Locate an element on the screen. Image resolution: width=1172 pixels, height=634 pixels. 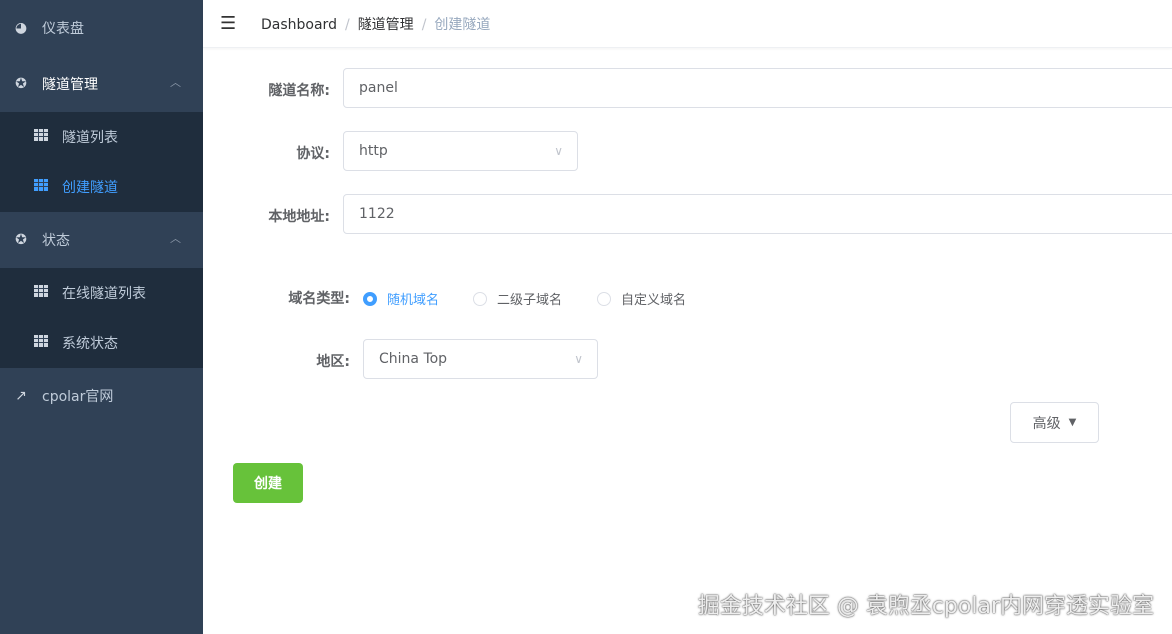
local-address-label: 本地地址: is located at coordinates (299, 217).